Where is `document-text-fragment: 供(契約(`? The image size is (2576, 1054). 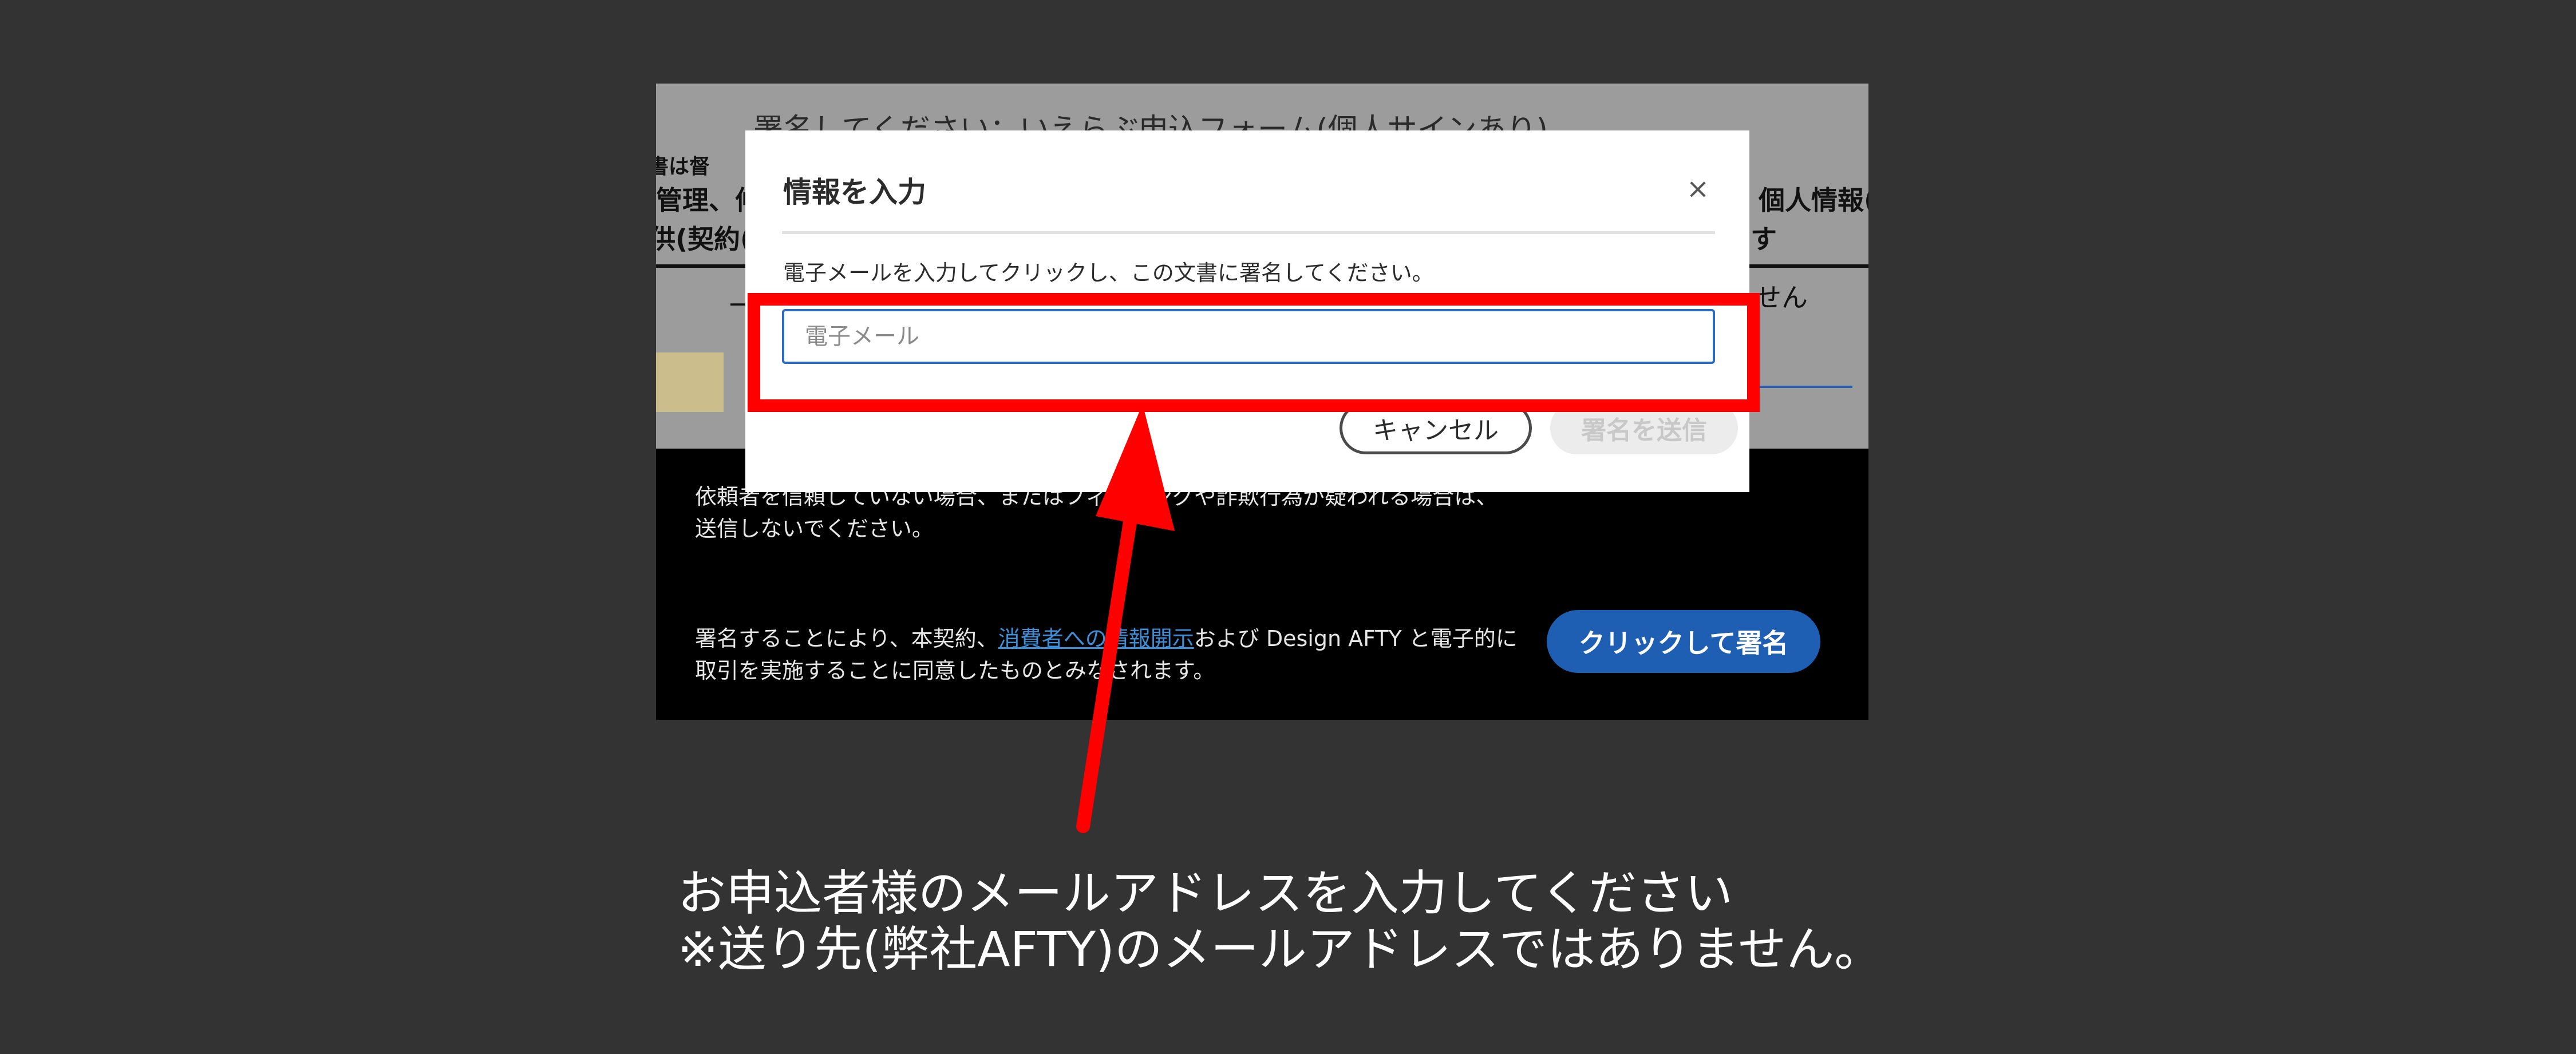 document-text-fragment: 供(契約( is located at coordinates (704, 240).